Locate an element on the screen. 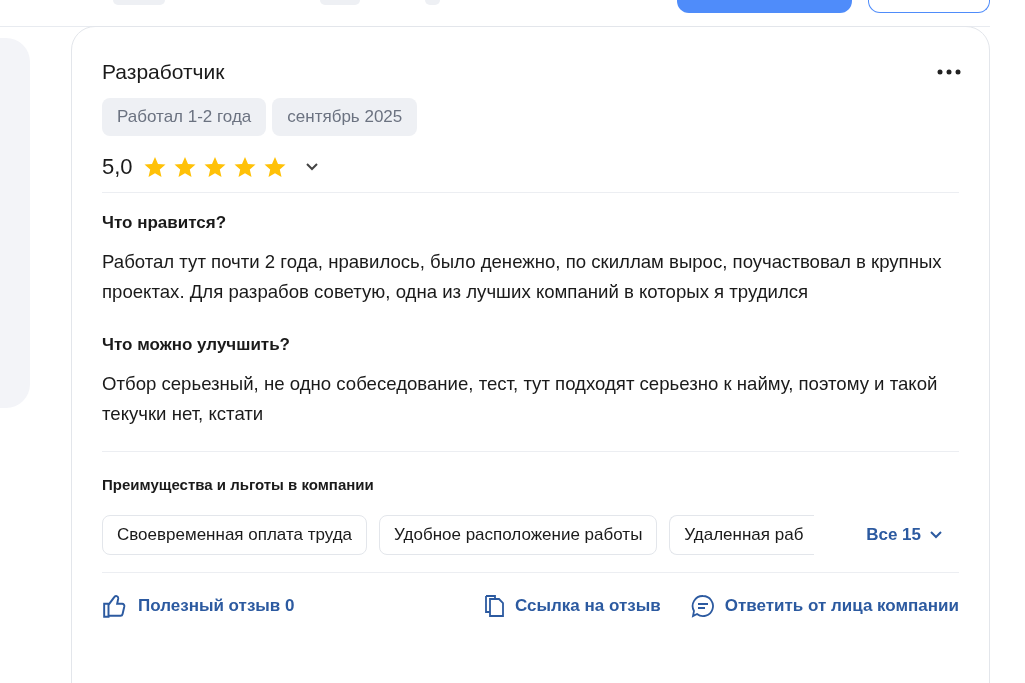 The height and width of the screenshot is (683, 1025). copy-icon is located at coordinates (494, 606).